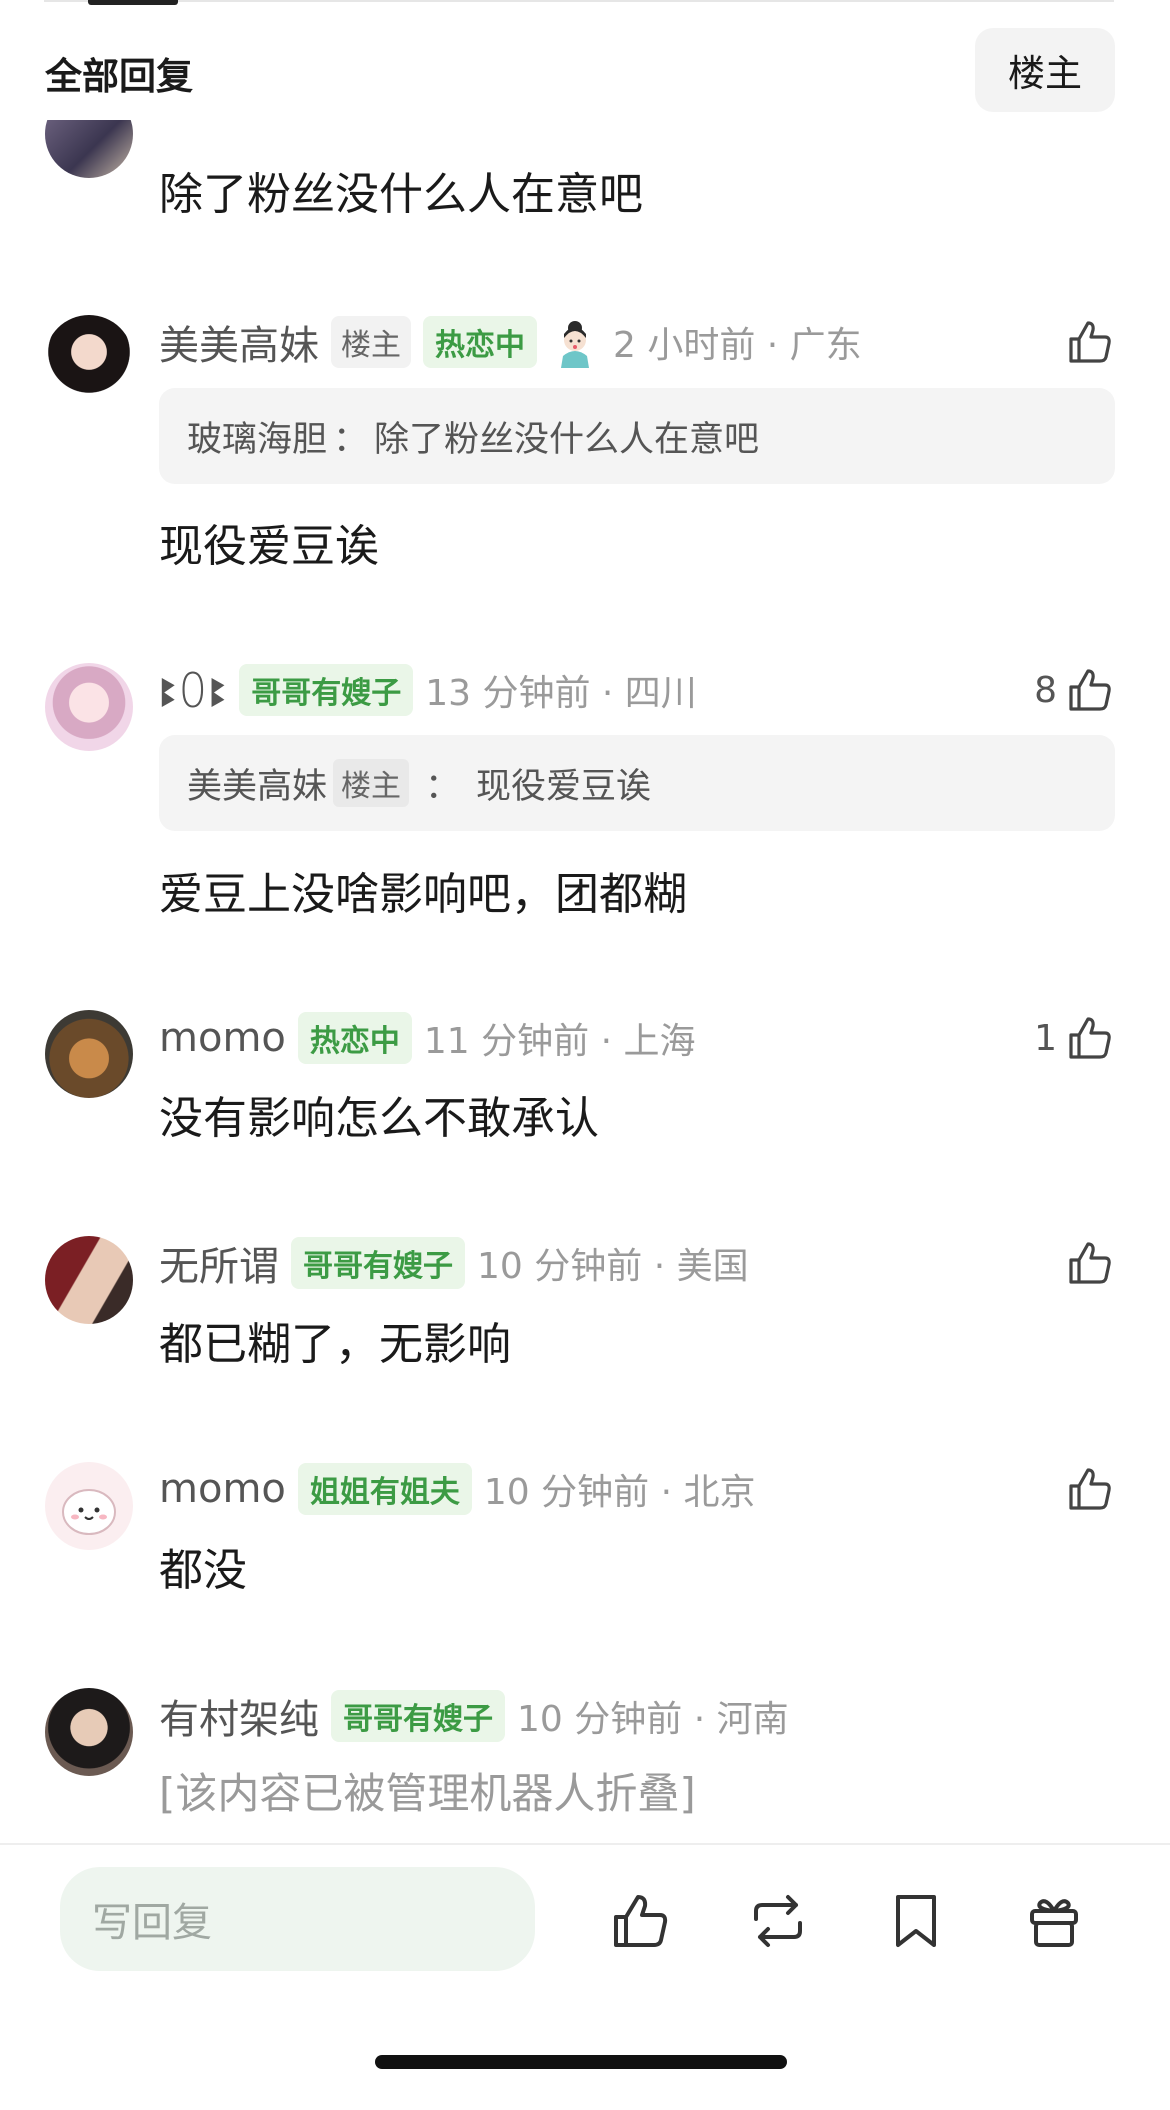  What do you see at coordinates (585, 60) in the screenshot?
I see `reply-header: 全部回复 楼主` at bounding box center [585, 60].